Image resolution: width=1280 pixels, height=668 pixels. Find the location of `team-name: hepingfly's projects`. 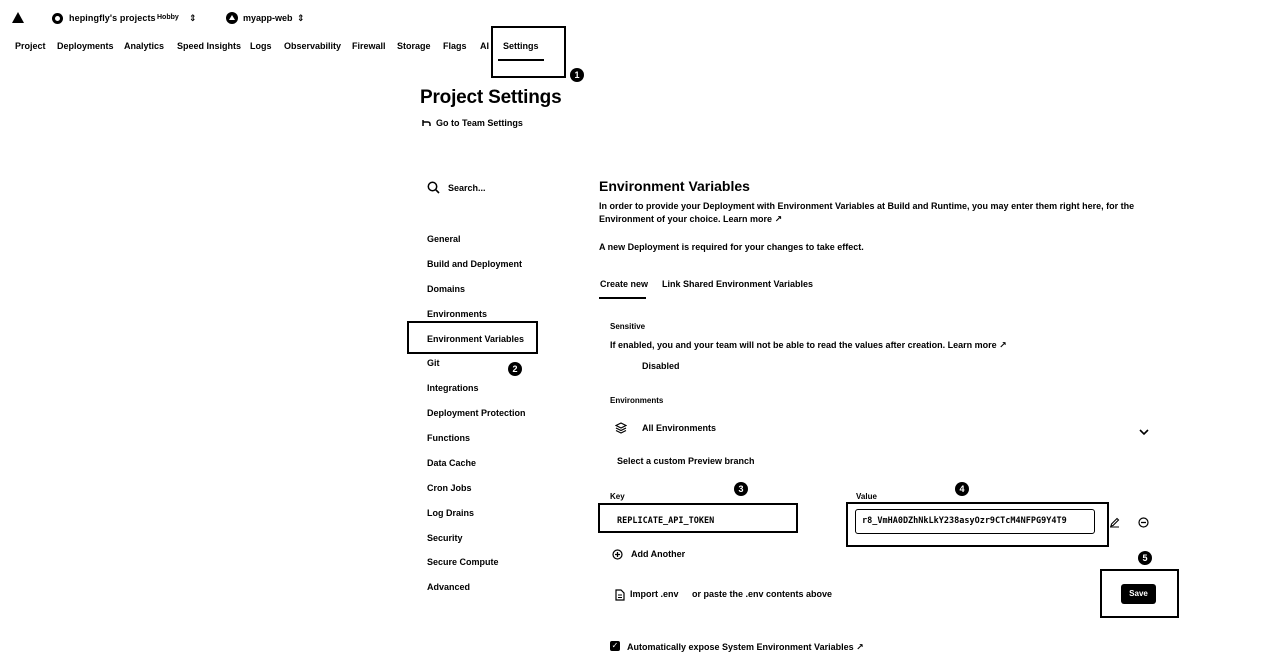

team-name: hepingfly's projects is located at coordinates (112, 18).